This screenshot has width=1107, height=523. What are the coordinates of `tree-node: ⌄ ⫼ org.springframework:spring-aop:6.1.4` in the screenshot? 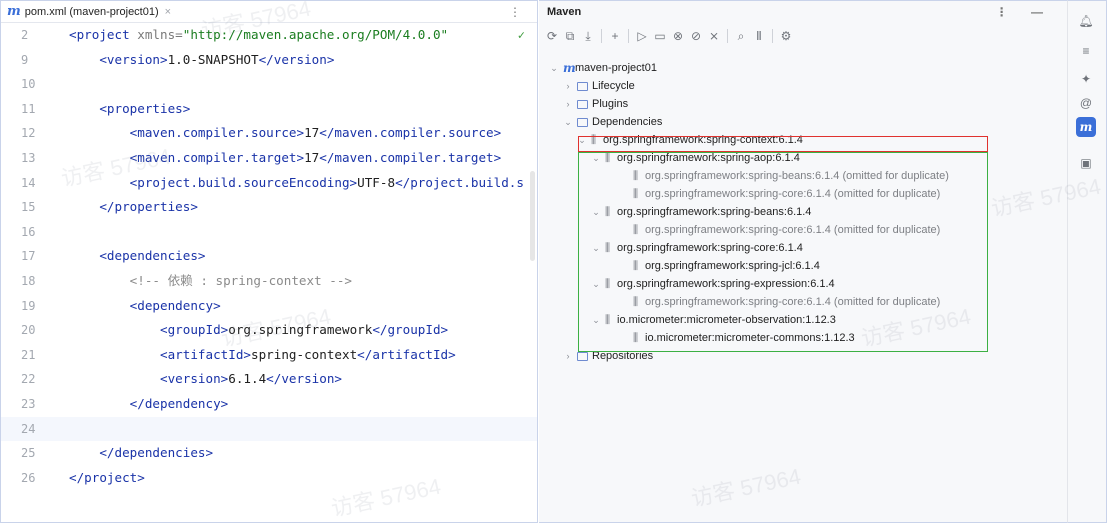 It's located at (803, 158).